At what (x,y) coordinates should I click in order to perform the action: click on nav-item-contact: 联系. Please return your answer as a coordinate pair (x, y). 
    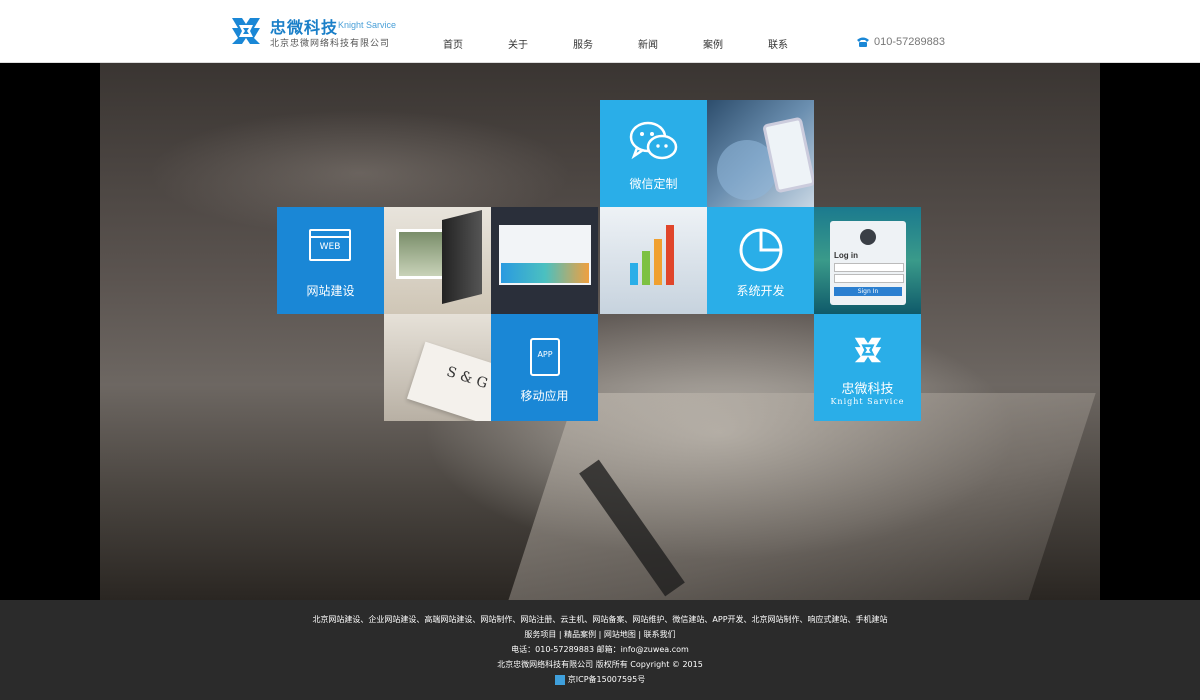
    Looking at the image, I should click on (778, 43).